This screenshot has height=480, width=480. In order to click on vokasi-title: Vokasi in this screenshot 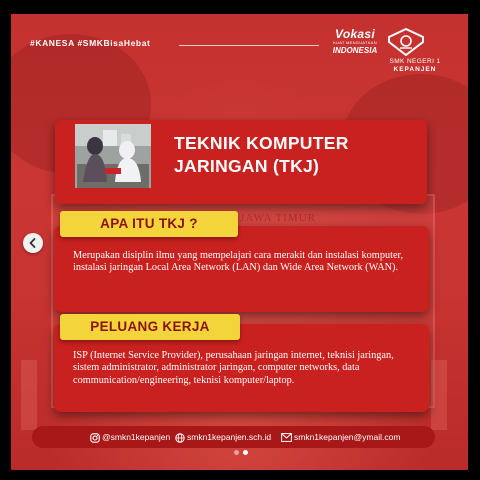, I will do `click(355, 34)`.